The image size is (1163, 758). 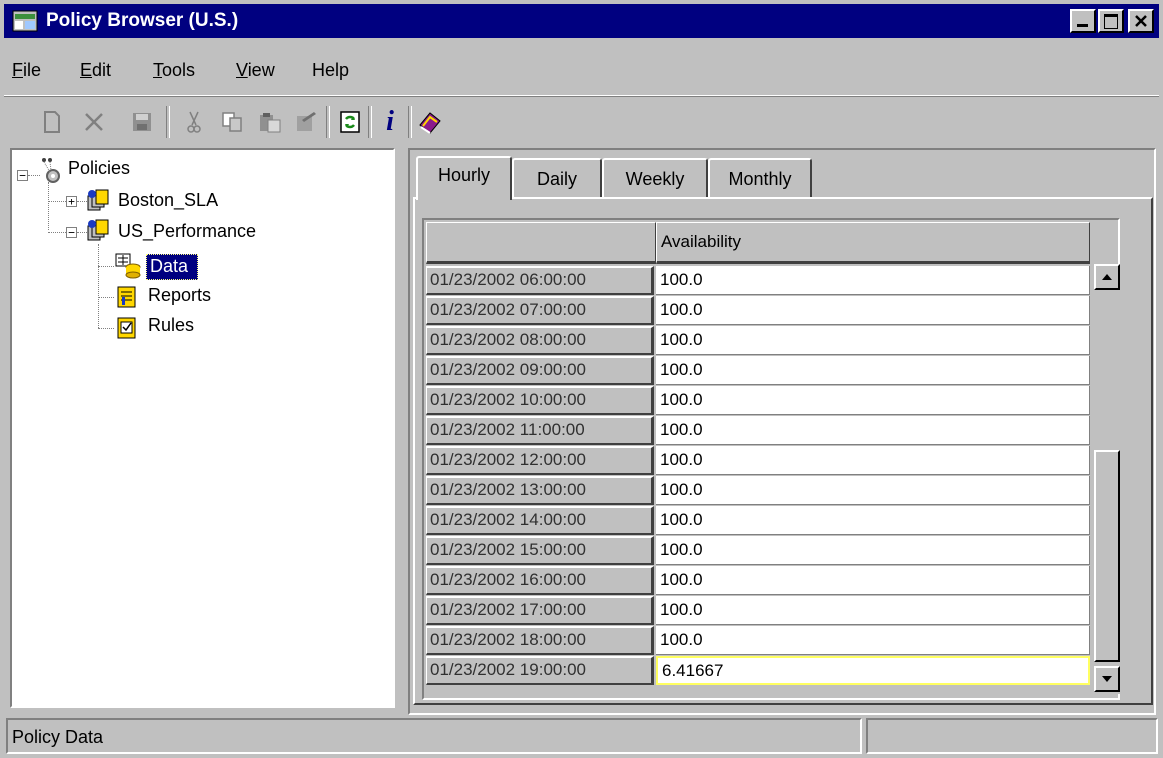 I want to click on scroll-down-button, so click(x=1107, y=679).